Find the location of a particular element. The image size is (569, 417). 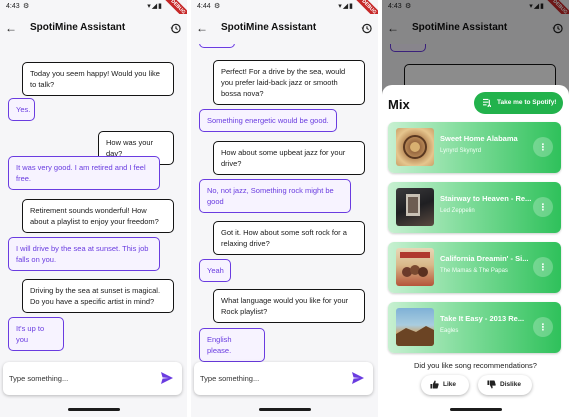

song-artist: Led Zeppelin is located at coordinates (457, 211).